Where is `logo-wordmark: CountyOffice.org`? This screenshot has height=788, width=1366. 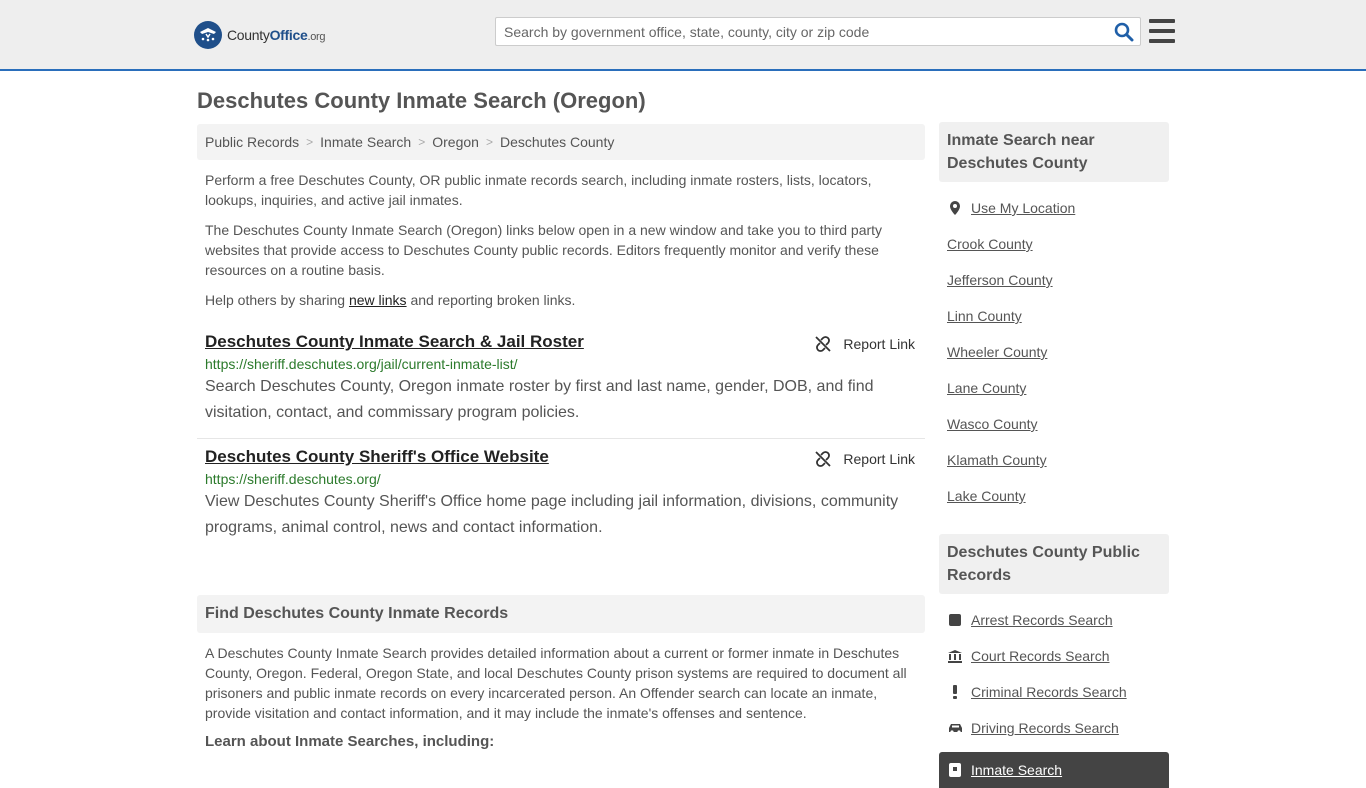 logo-wordmark: CountyOffice.org is located at coordinates (276, 35).